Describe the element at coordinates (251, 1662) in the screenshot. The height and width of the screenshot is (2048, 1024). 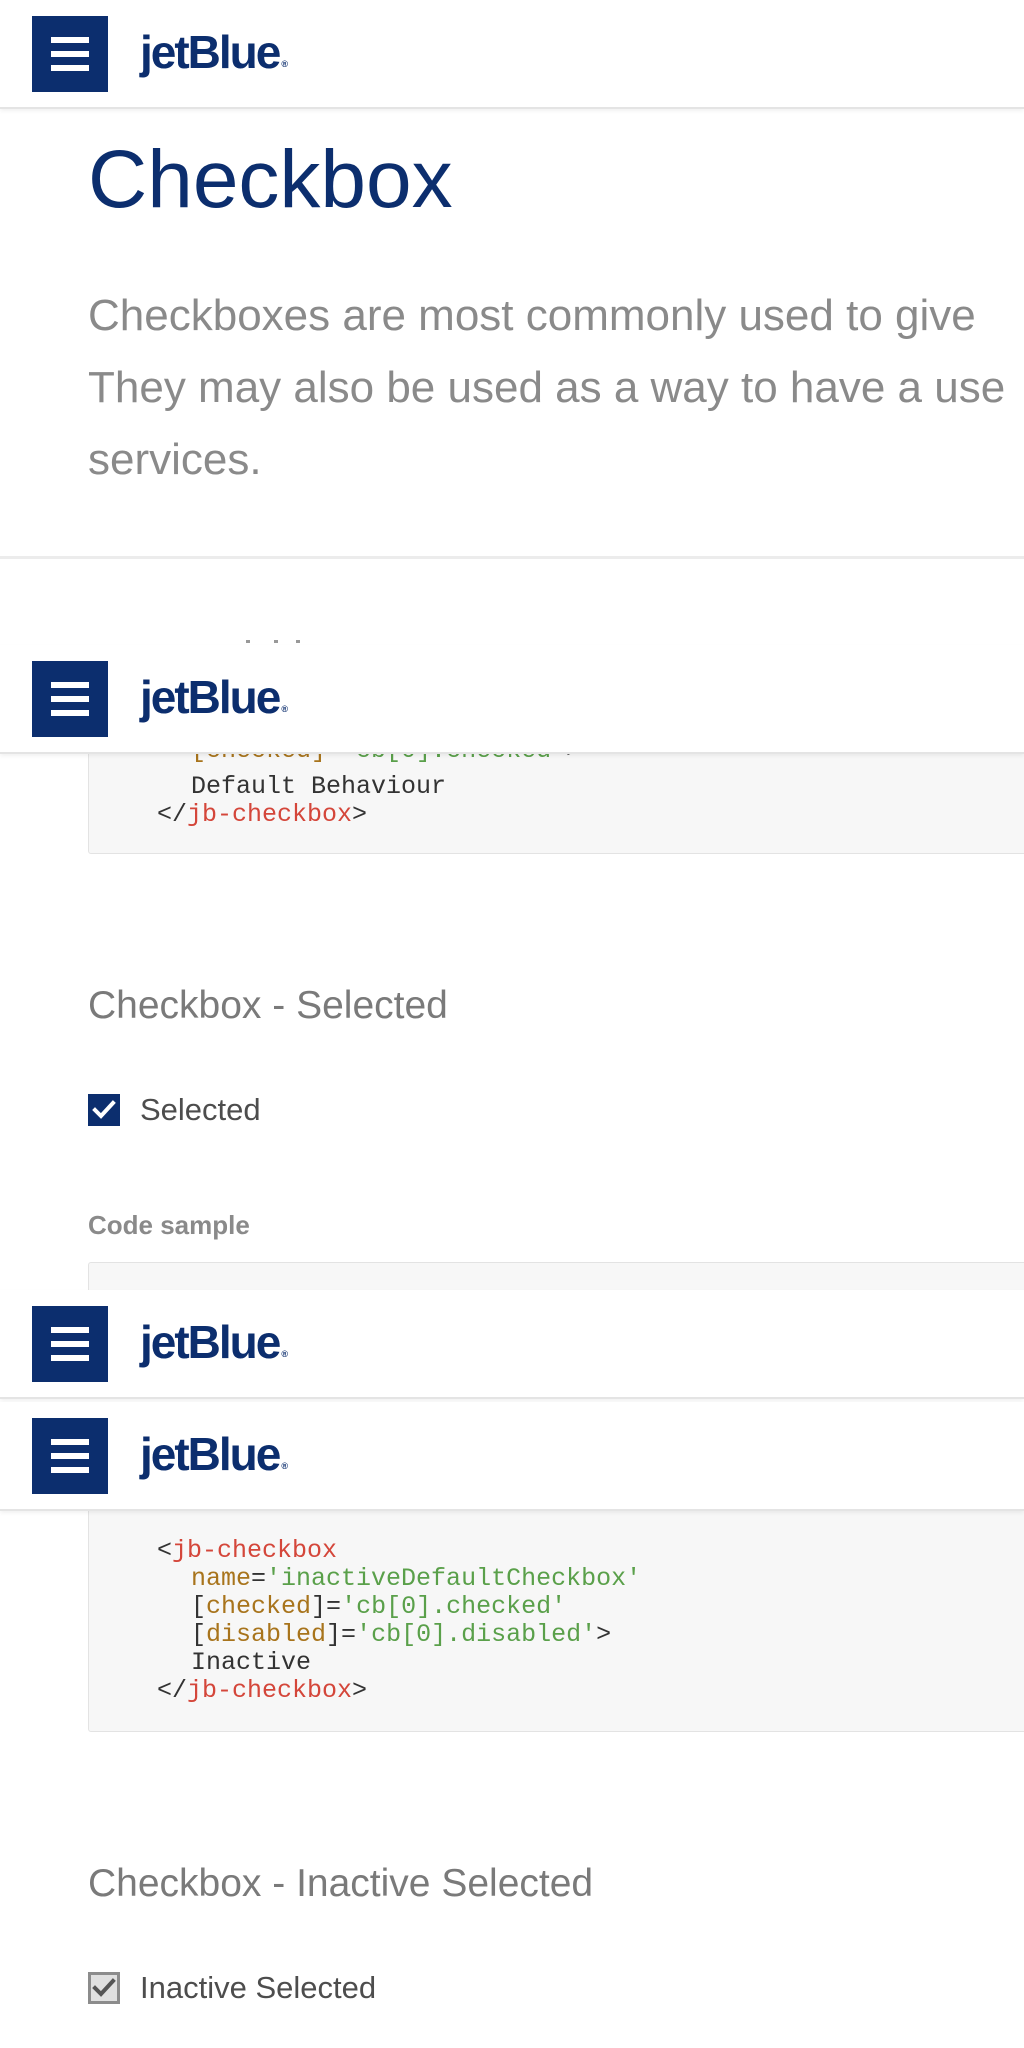
I see `code-line: Inactive` at that location.